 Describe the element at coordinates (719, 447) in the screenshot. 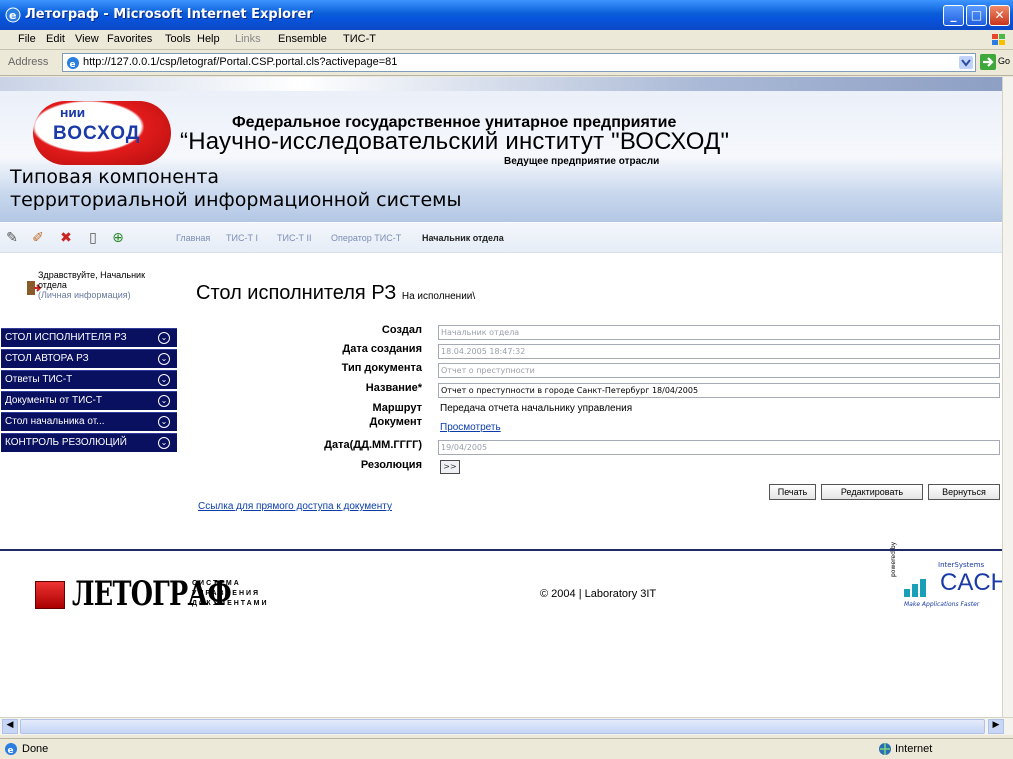

I see `field-date: 19/04/2005` at that location.